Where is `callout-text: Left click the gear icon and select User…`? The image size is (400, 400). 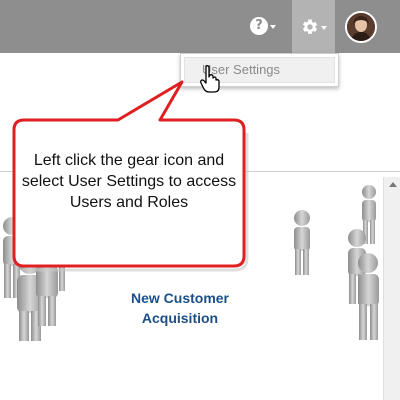
callout-text: Left click the gear icon and select User… is located at coordinates (129, 181).